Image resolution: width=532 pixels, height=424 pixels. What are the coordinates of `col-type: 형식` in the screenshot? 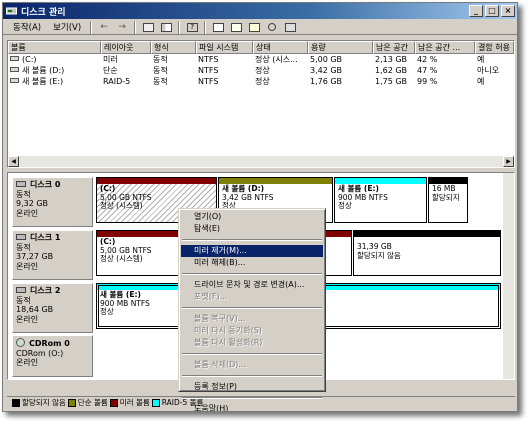 It's located at (173, 47).